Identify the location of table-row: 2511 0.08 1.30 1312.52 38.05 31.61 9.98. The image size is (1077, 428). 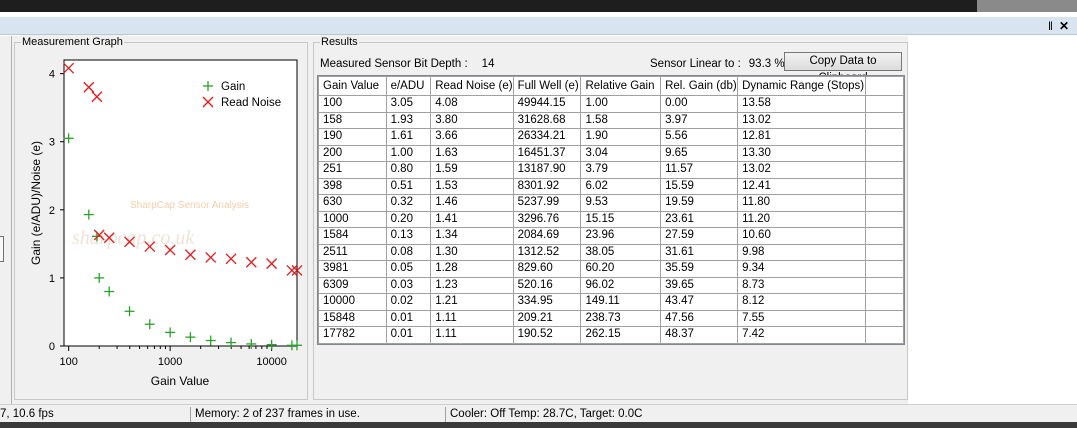
(611, 252).